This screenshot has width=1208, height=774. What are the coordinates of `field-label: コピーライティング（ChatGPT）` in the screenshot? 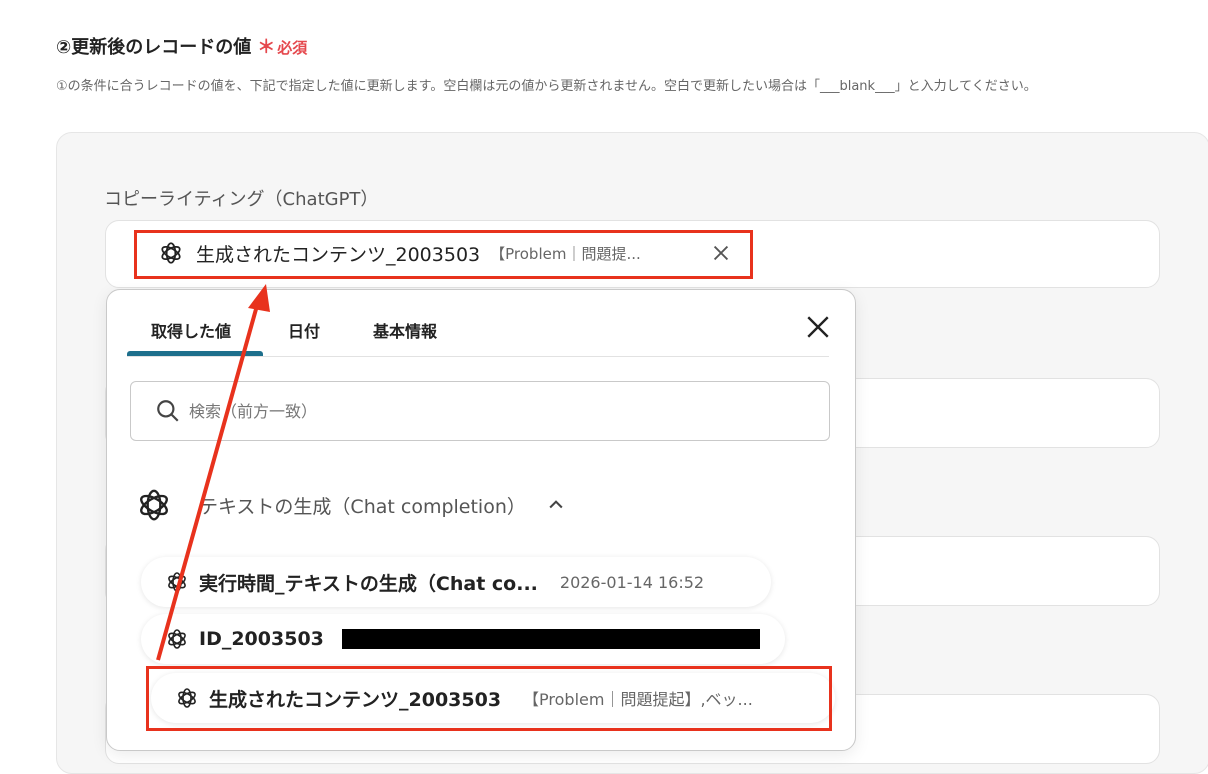 It's located at (241, 199).